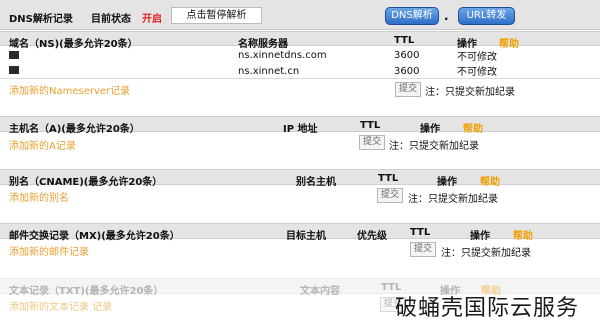  I want to click on add-a-link: 添加新的A记录, so click(42, 144).